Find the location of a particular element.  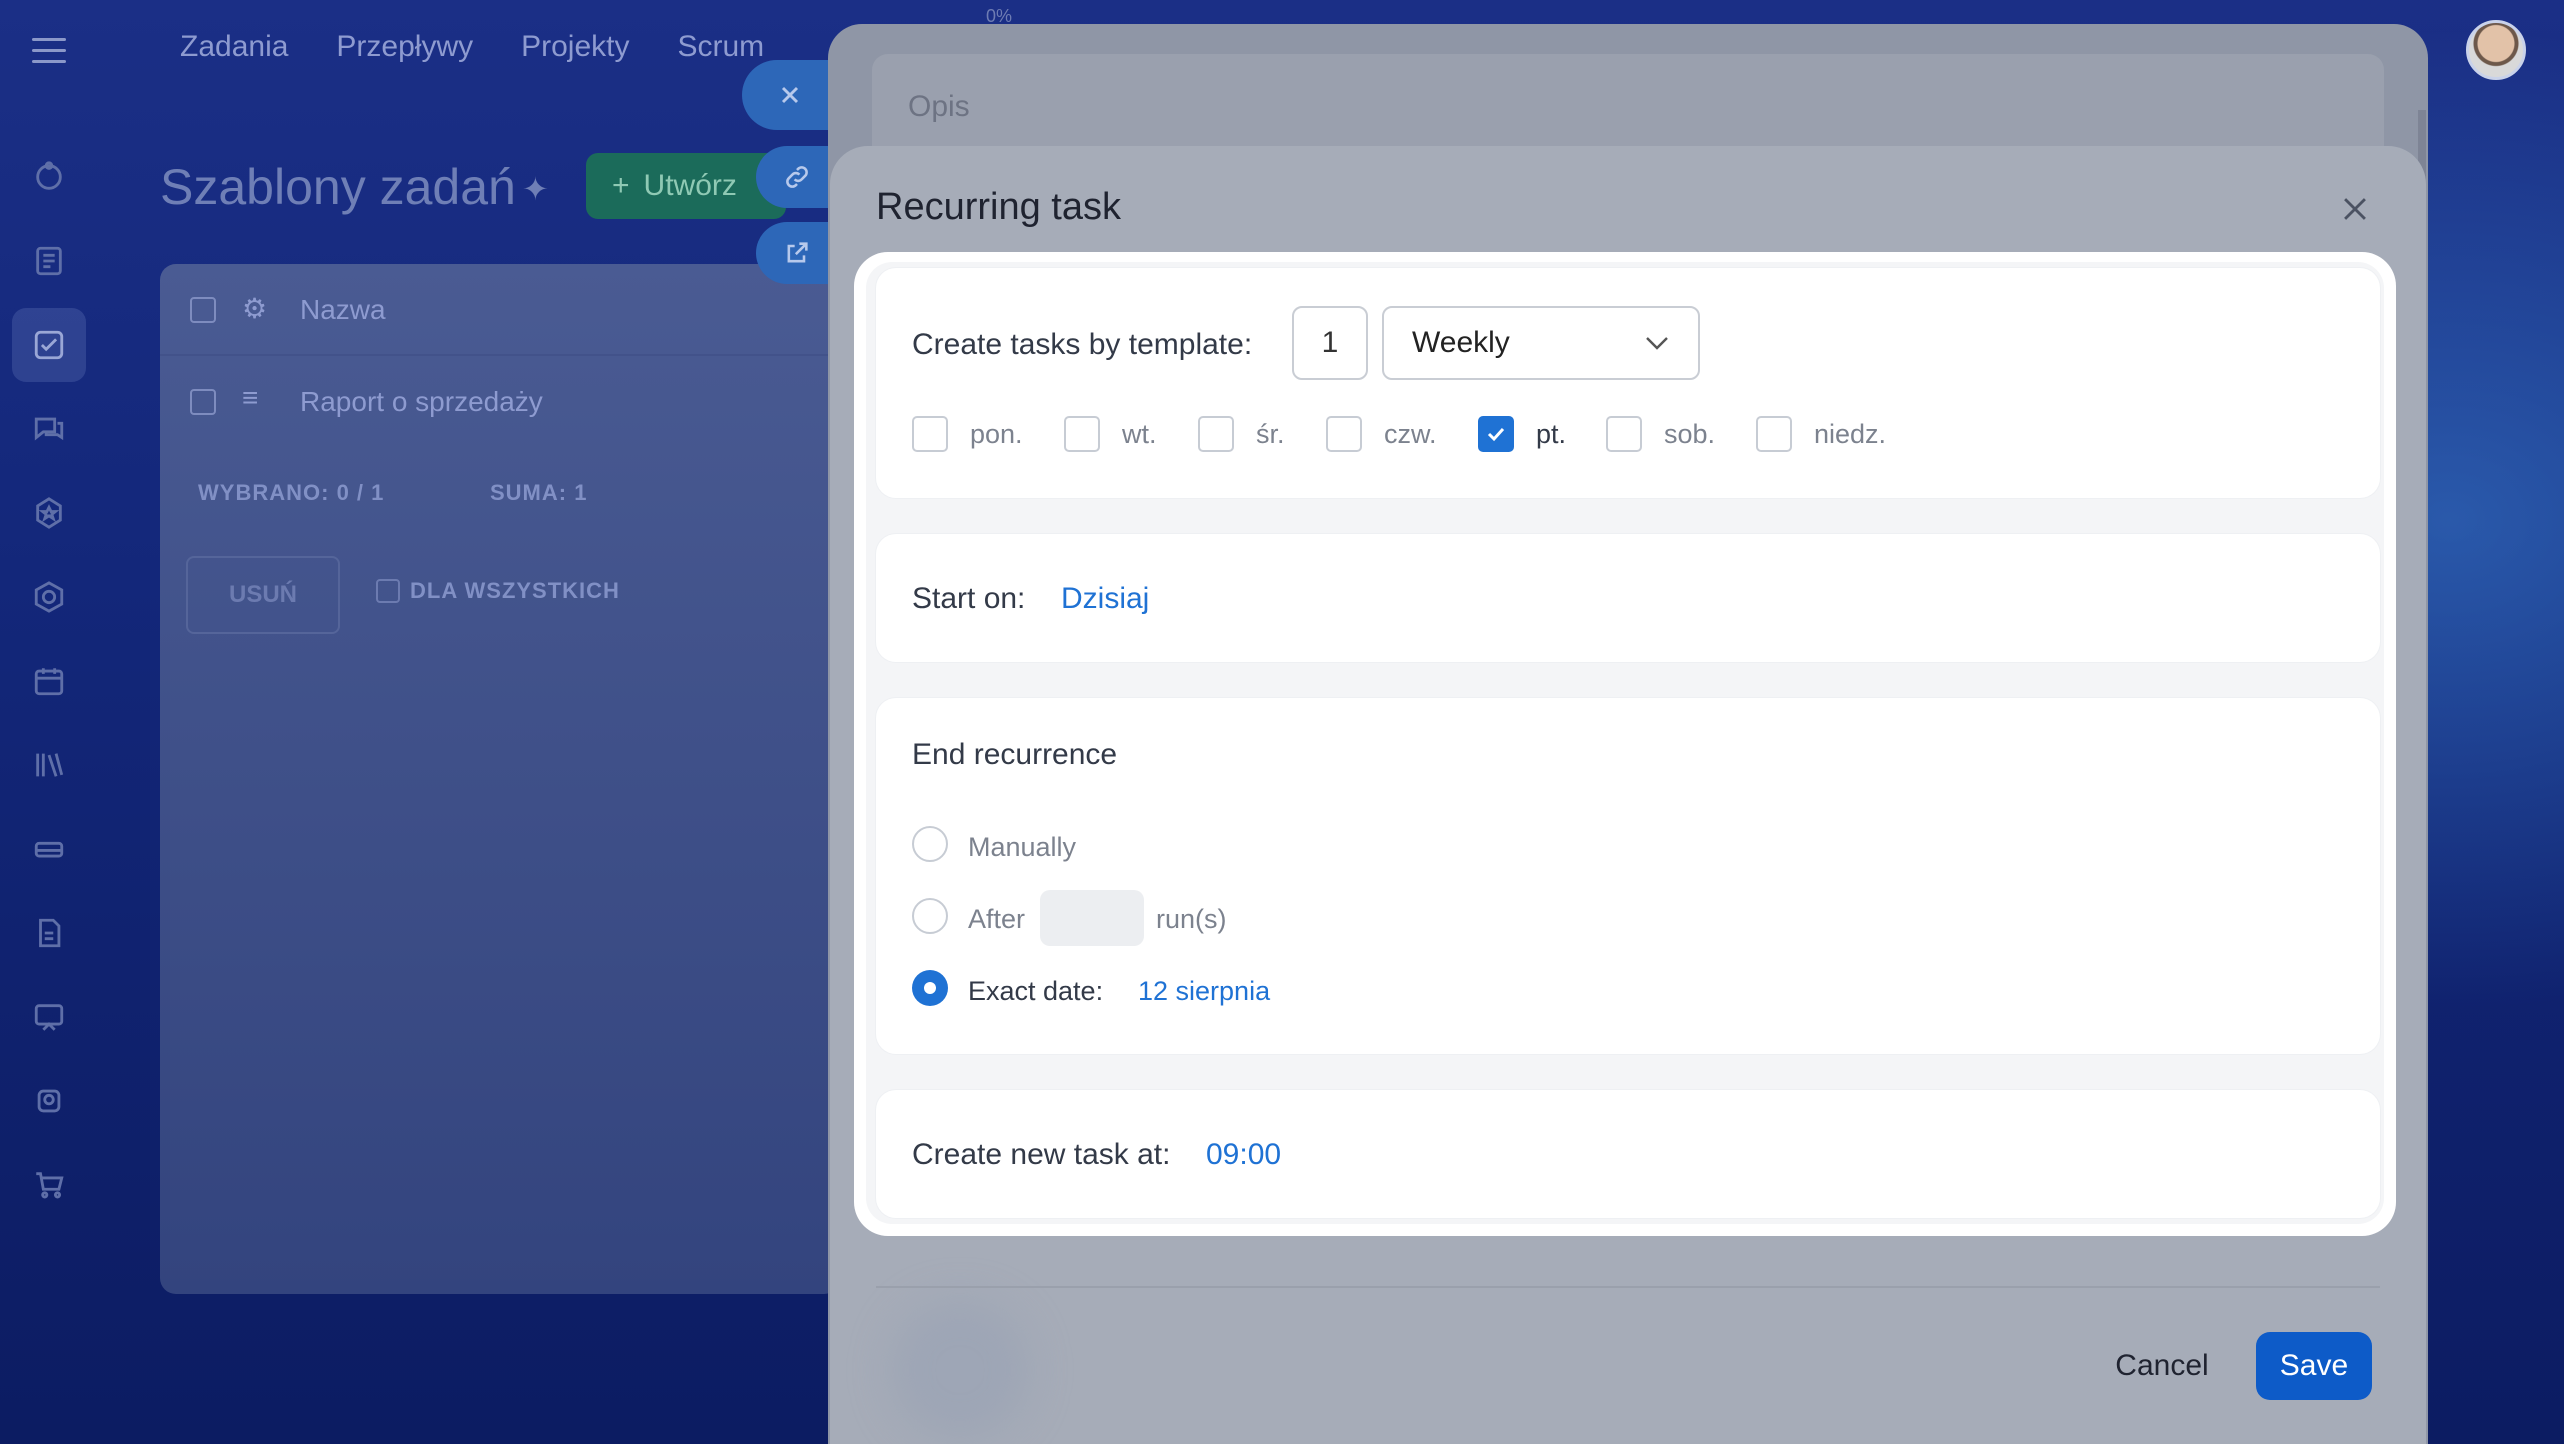

sofa-icon is located at coordinates (49, 849).